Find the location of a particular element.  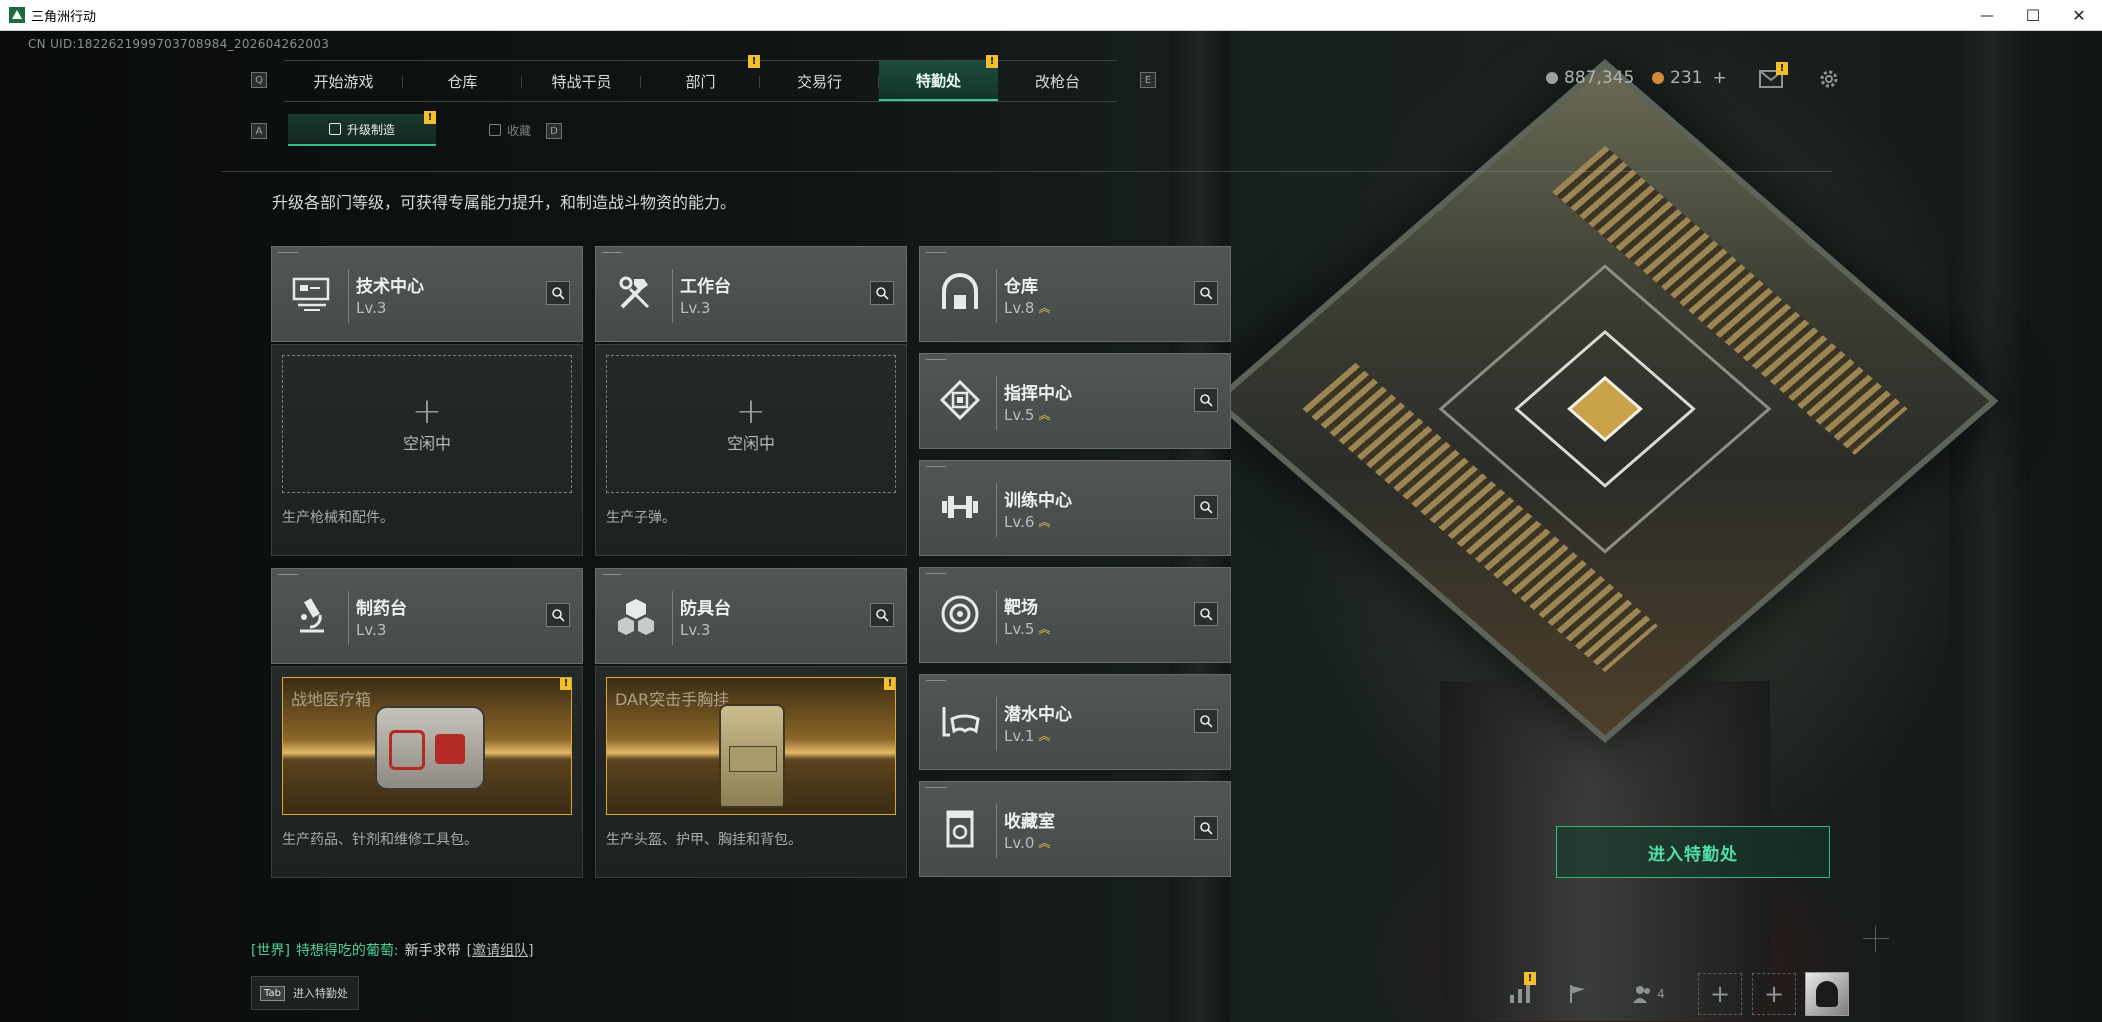

chat-message: 新手求带 is located at coordinates (432, 951).